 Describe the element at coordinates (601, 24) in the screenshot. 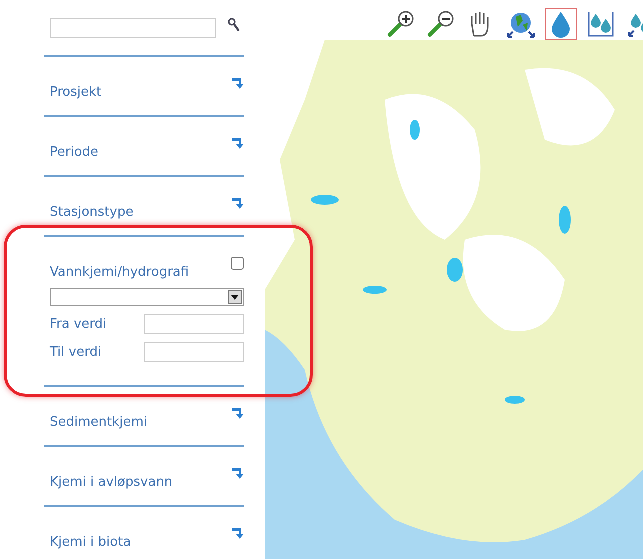

I see `water-drops-icon` at that location.